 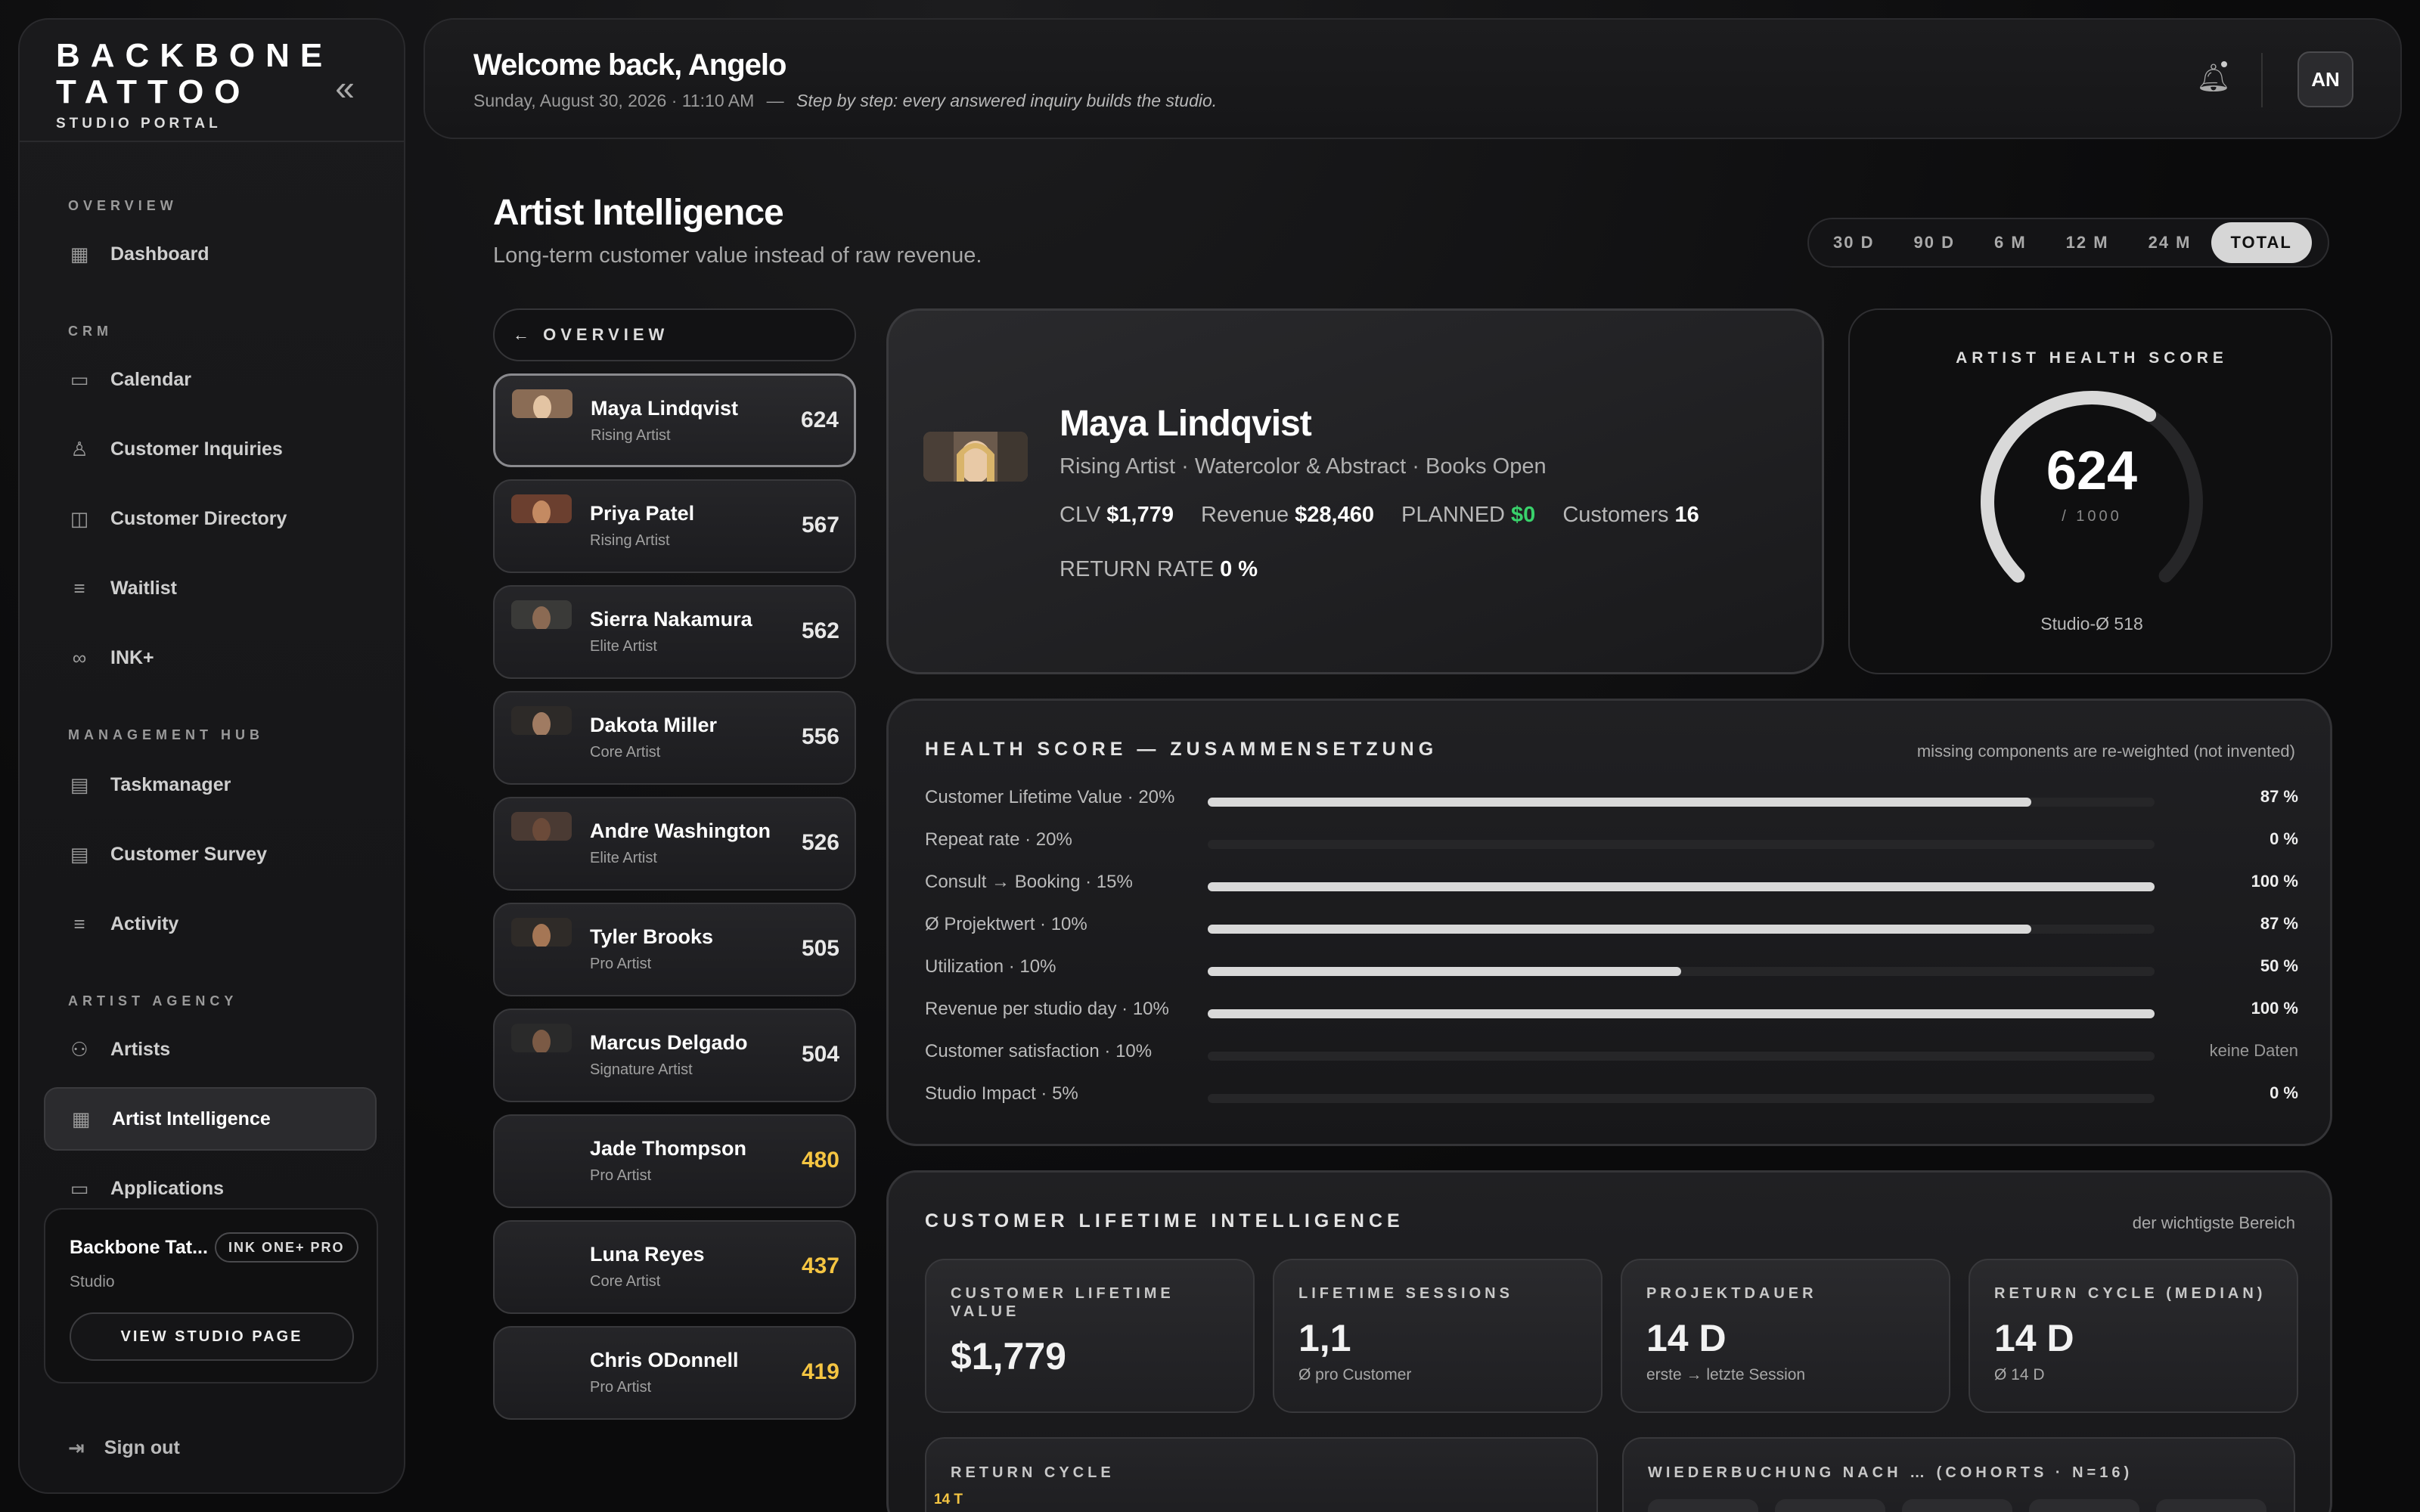 What do you see at coordinates (614, 101) in the screenshot?
I see `current-date: Sunday, August 30, 2026 · 11:10 AM` at bounding box center [614, 101].